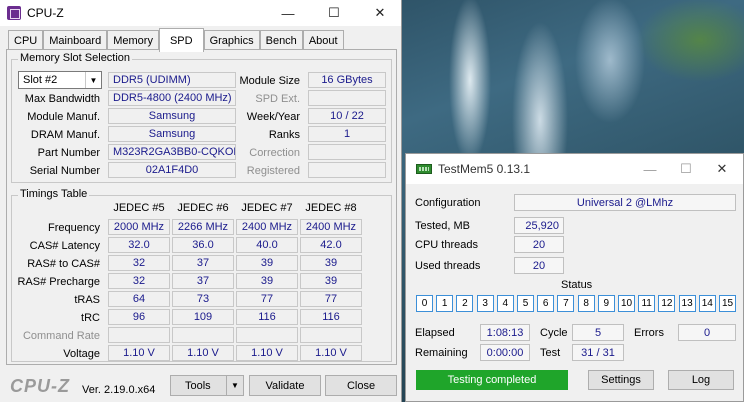 This screenshot has width=744, height=402. Describe the element at coordinates (203, 245) in the screenshot. I see `timing-cell: 36.0` at that location.